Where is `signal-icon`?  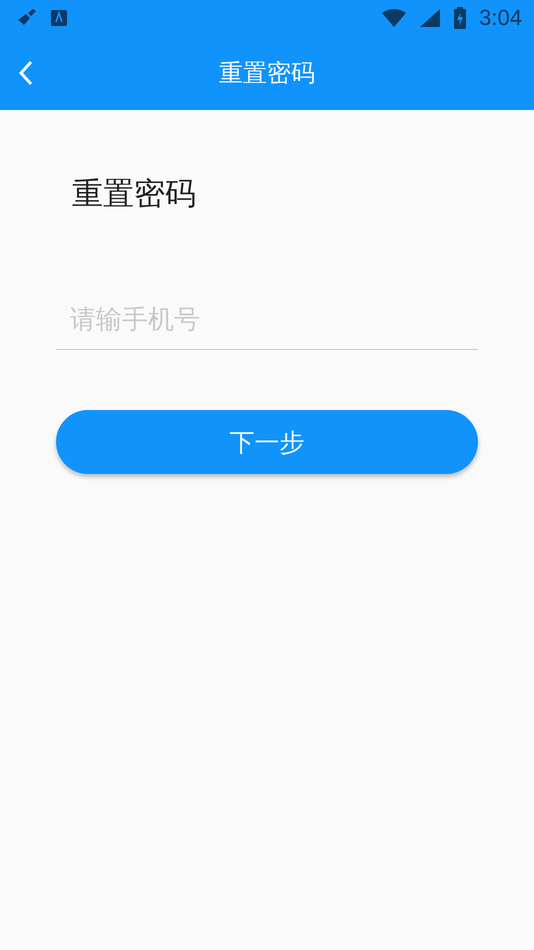
signal-icon is located at coordinates (430, 18).